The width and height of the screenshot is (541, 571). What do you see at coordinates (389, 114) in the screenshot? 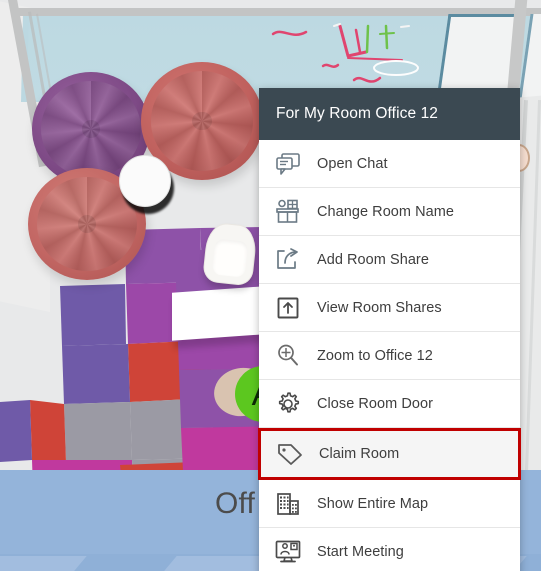
I see `context-menu-title: For My Room Office 12` at bounding box center [389, 114].